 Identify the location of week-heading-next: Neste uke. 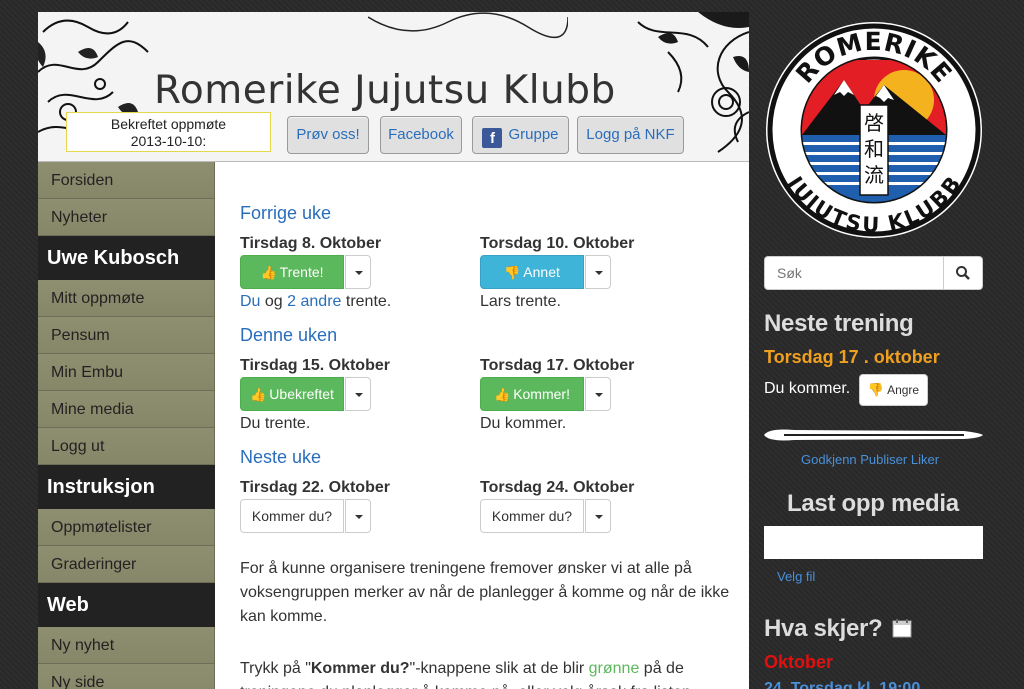
(281, 457).